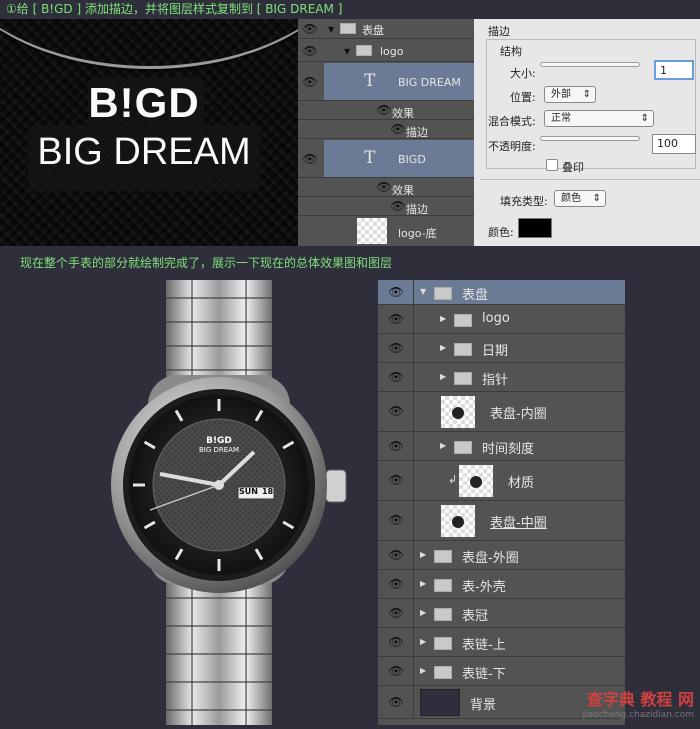  Describe the element at coordinates (429, 82) in the screenshot. I see `layer-label: BIG DREAM` at that location.